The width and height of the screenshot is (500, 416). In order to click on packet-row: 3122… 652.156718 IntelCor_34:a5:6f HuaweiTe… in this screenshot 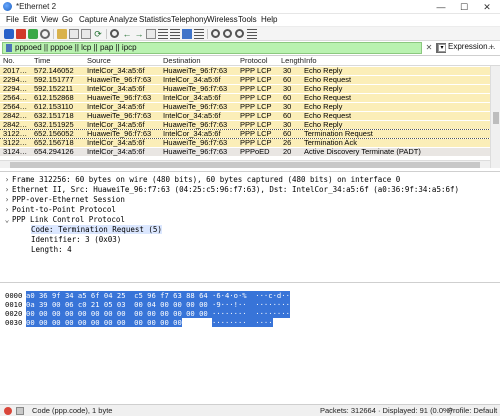, I will do `click(245, 142)`.